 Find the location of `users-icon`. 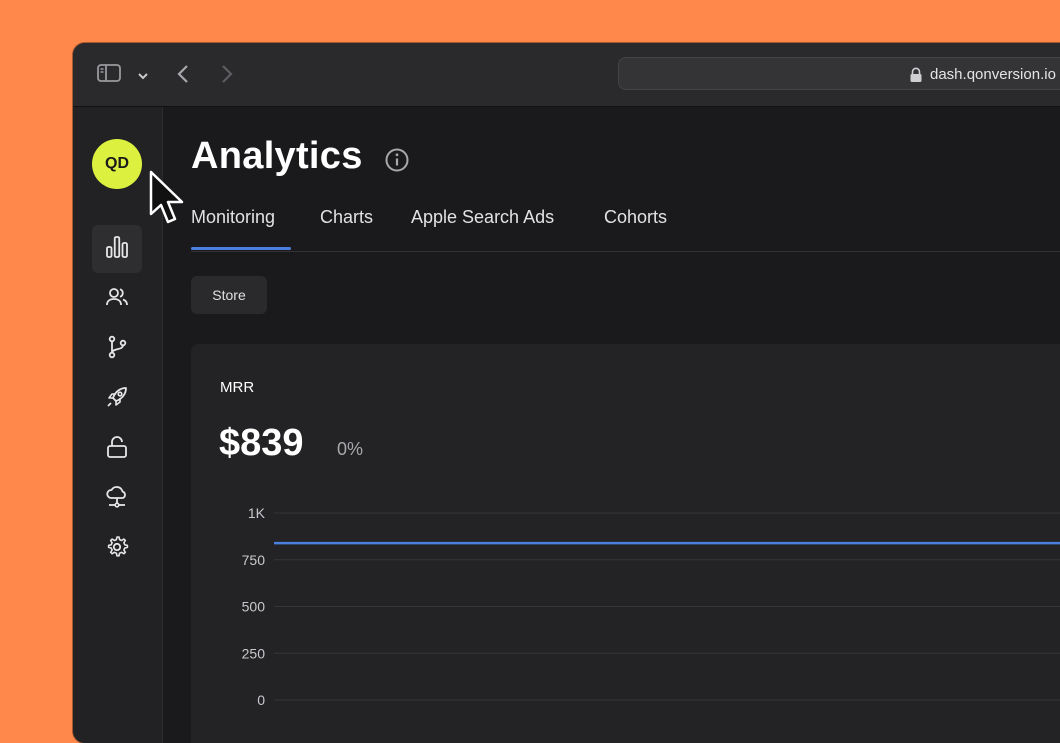

users-icon is located at coordinates (117, 299).